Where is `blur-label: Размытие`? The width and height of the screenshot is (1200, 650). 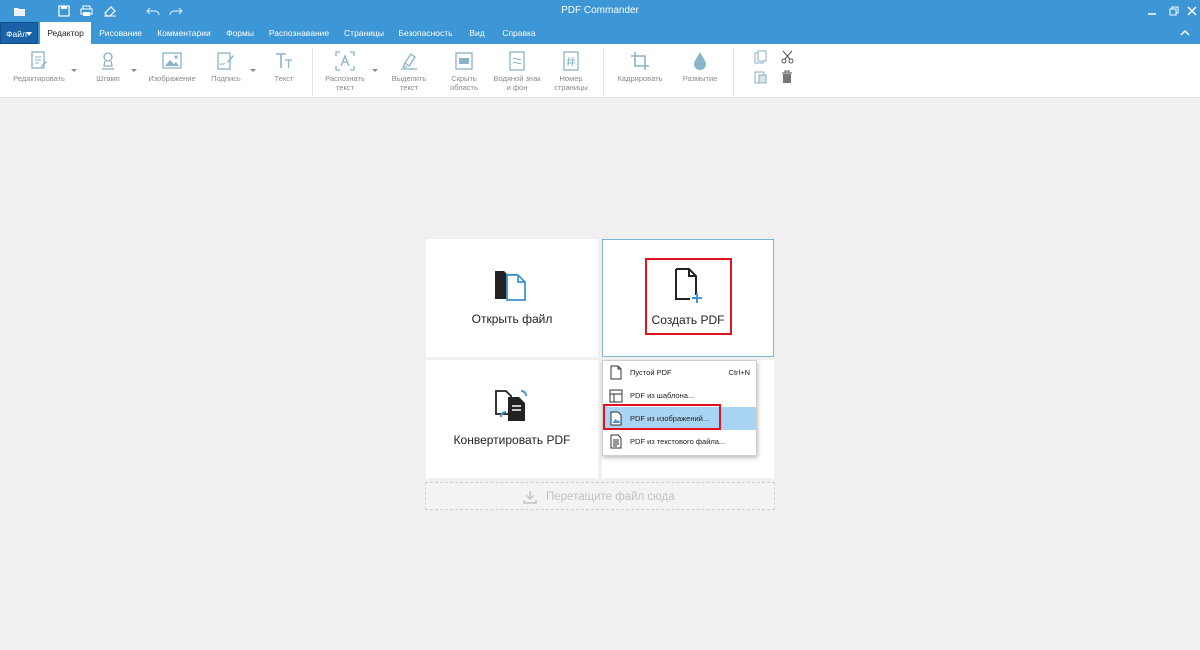 blur-label: Размытие is located at coordinates (700, 78).